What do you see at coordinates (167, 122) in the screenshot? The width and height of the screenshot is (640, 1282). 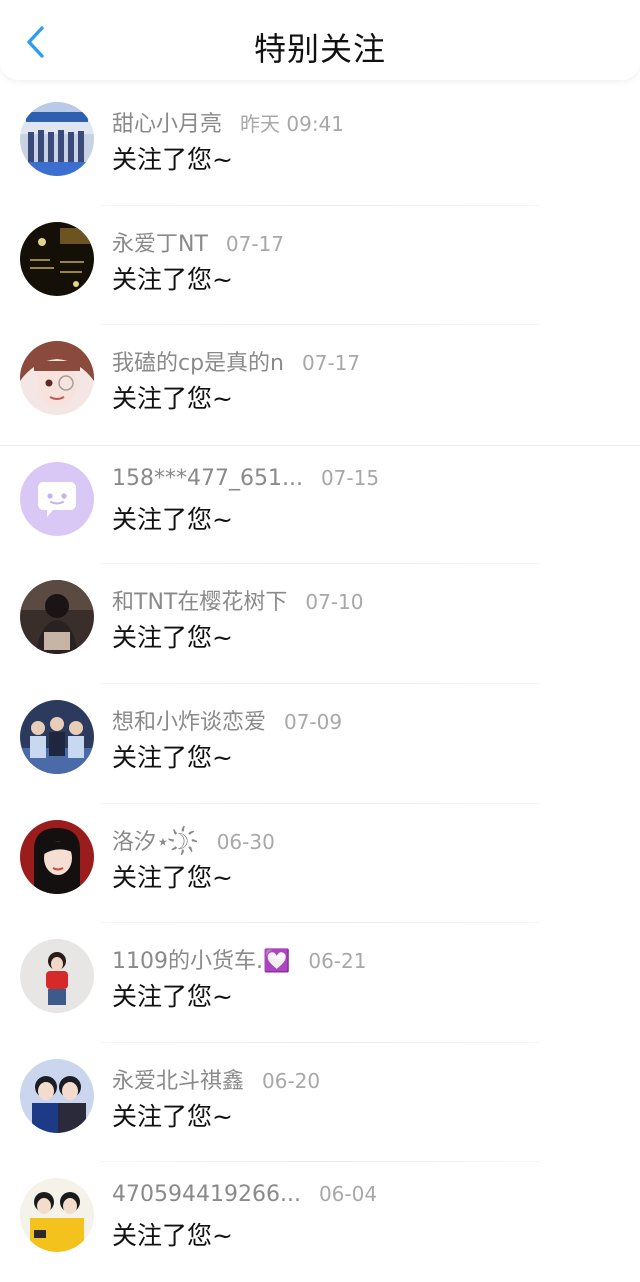 I see `user-name: 甜心小月亮` at bounding box center [167, 122].